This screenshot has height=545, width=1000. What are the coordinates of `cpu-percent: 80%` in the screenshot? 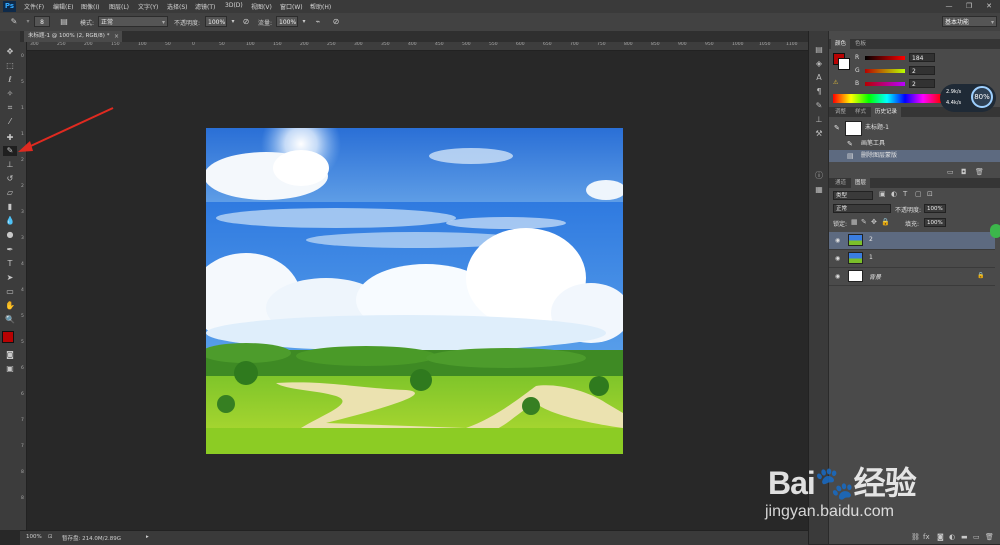 It's located at (982, 97).